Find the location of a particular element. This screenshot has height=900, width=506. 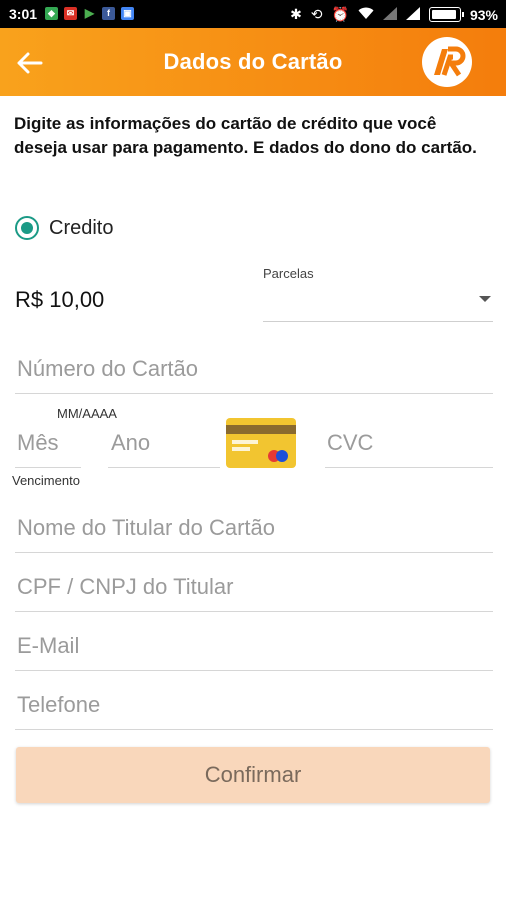

email-field is located at coordinates (255, 652).